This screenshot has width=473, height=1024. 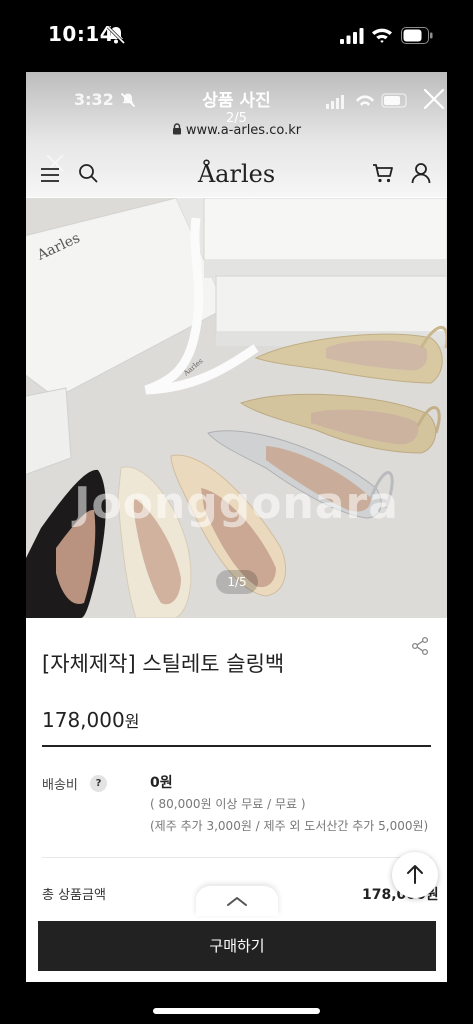 I want to click on expand-options-tab, so click(x=237, y=901).